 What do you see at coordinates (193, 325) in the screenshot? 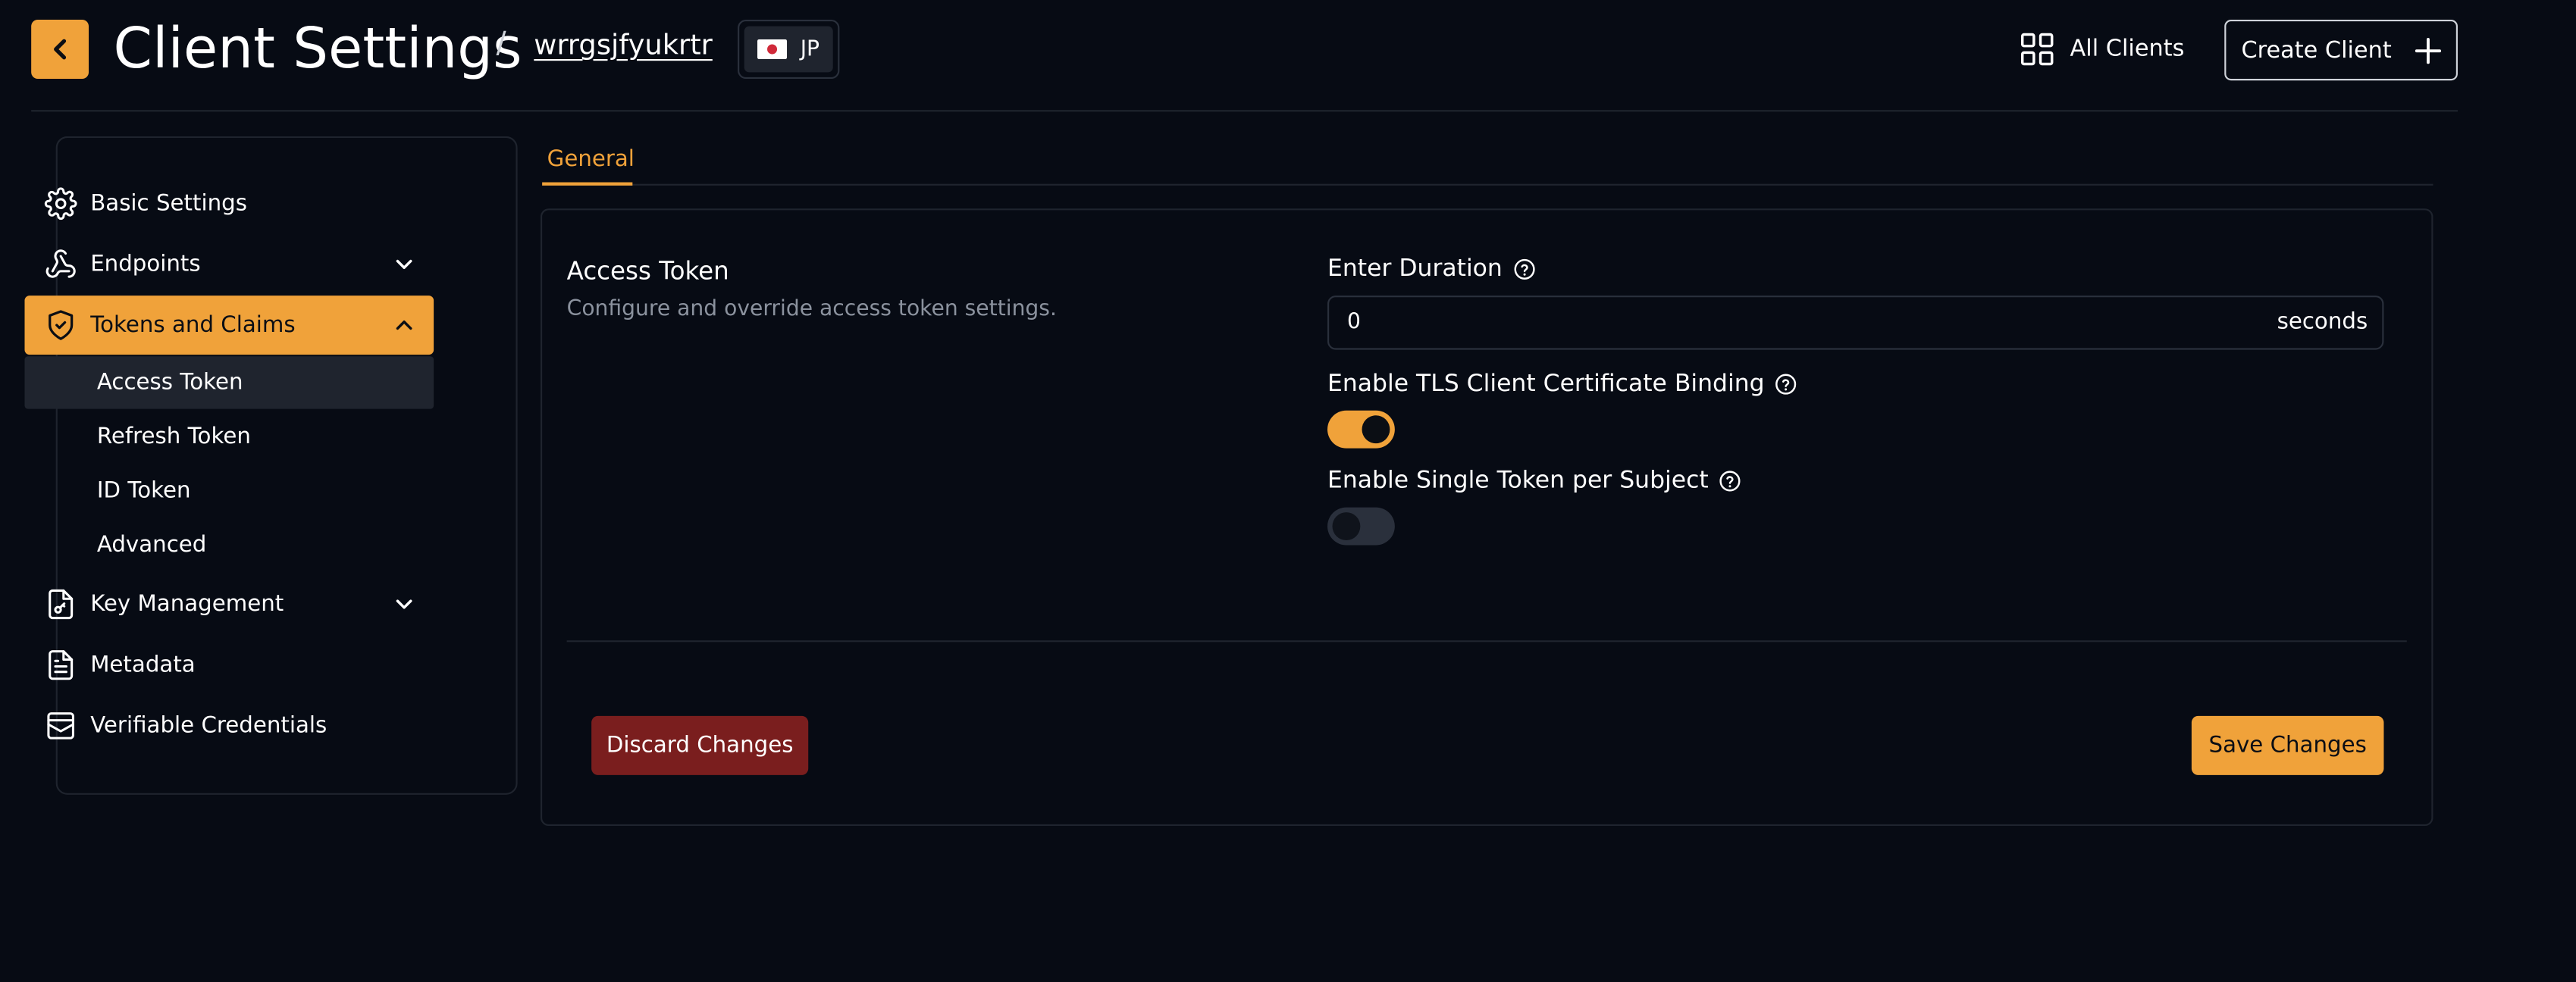
I see `sidebar-item-label: Tokens and Claims` at bounding box center [193, 325].